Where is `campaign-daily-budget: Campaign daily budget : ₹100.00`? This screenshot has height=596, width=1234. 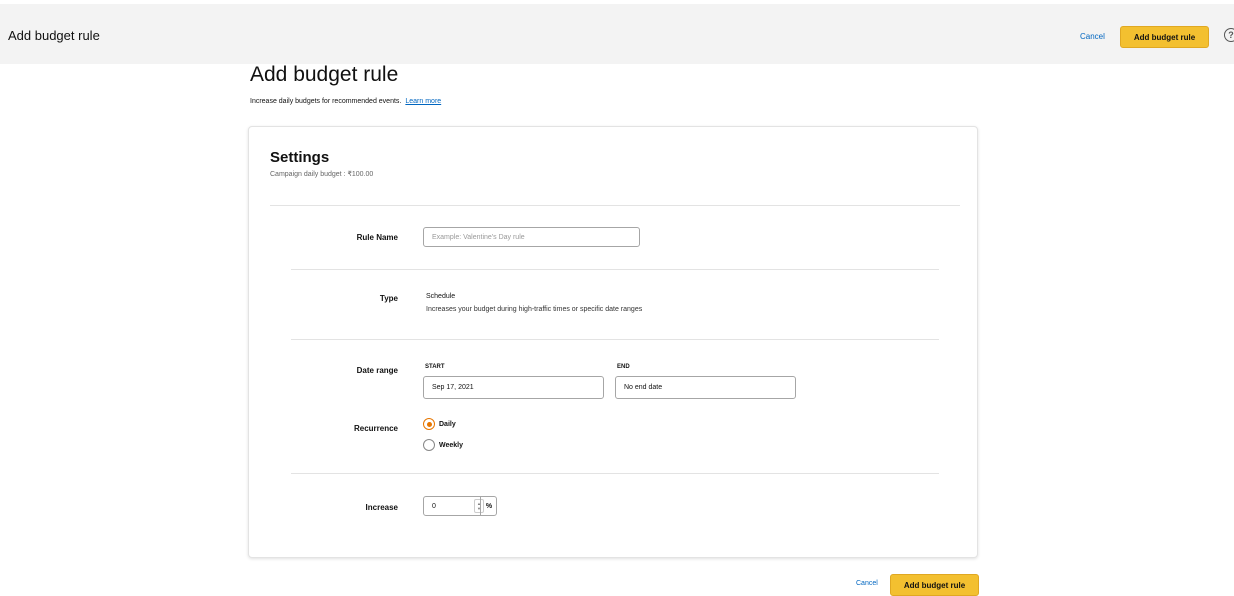 campaign-daily-budget: Campaign daily budget : ₹100.00 is located at coordinates (322, 174).